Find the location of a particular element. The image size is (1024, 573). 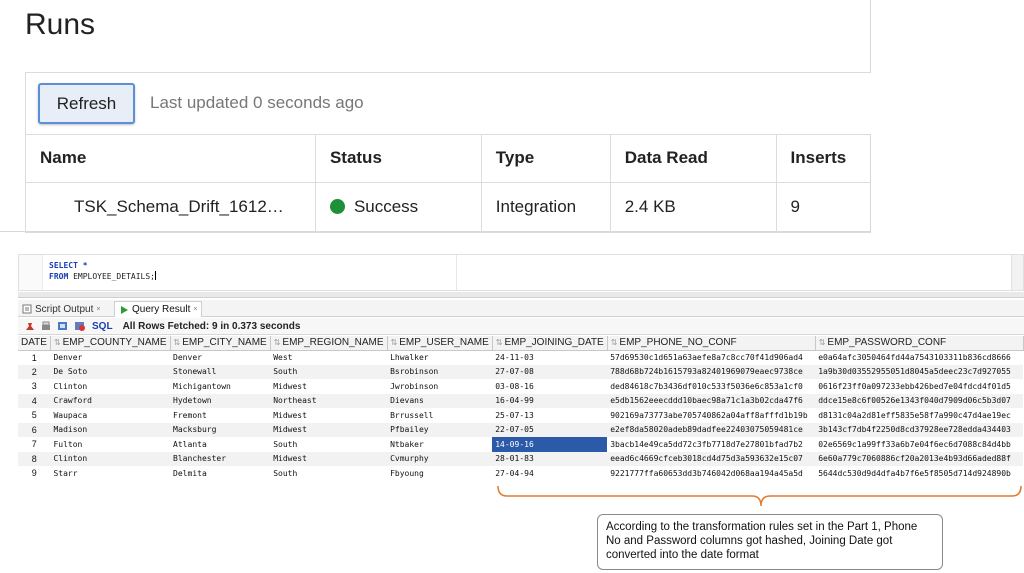

grid-cell: Blanchester is located at coordinates (220, 458).